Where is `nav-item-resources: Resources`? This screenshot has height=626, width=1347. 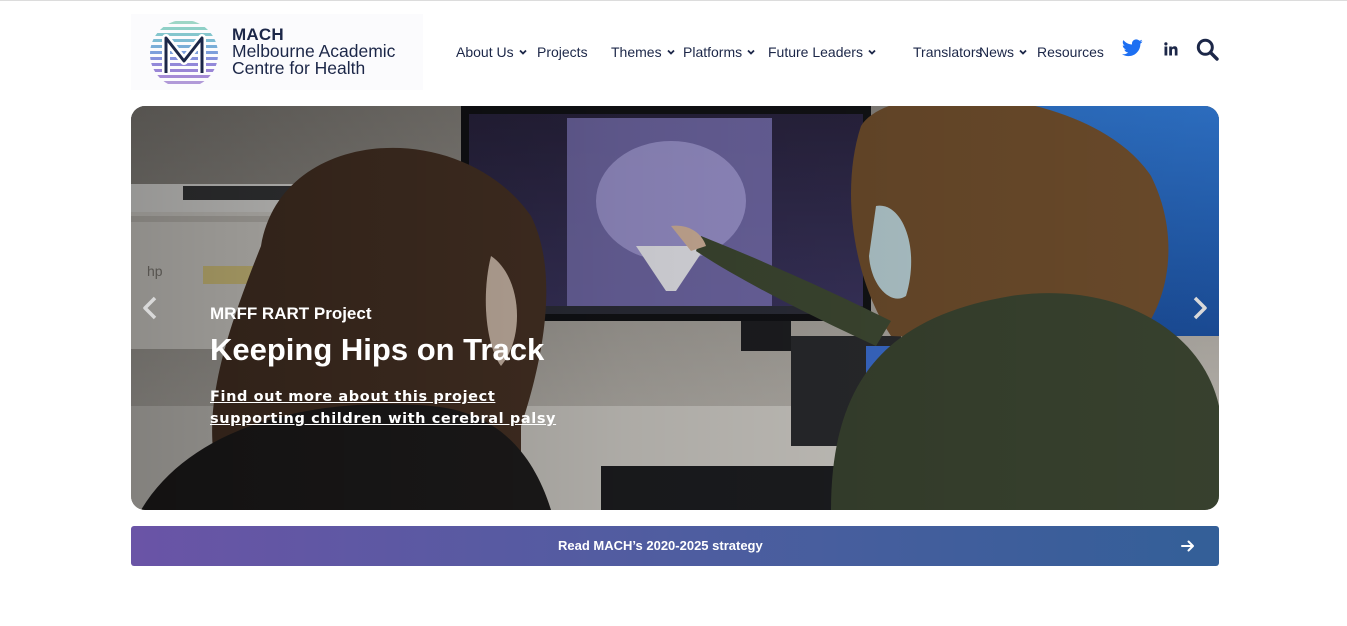 nav-item-resources: Resources is located at coordinates (1070, 52).